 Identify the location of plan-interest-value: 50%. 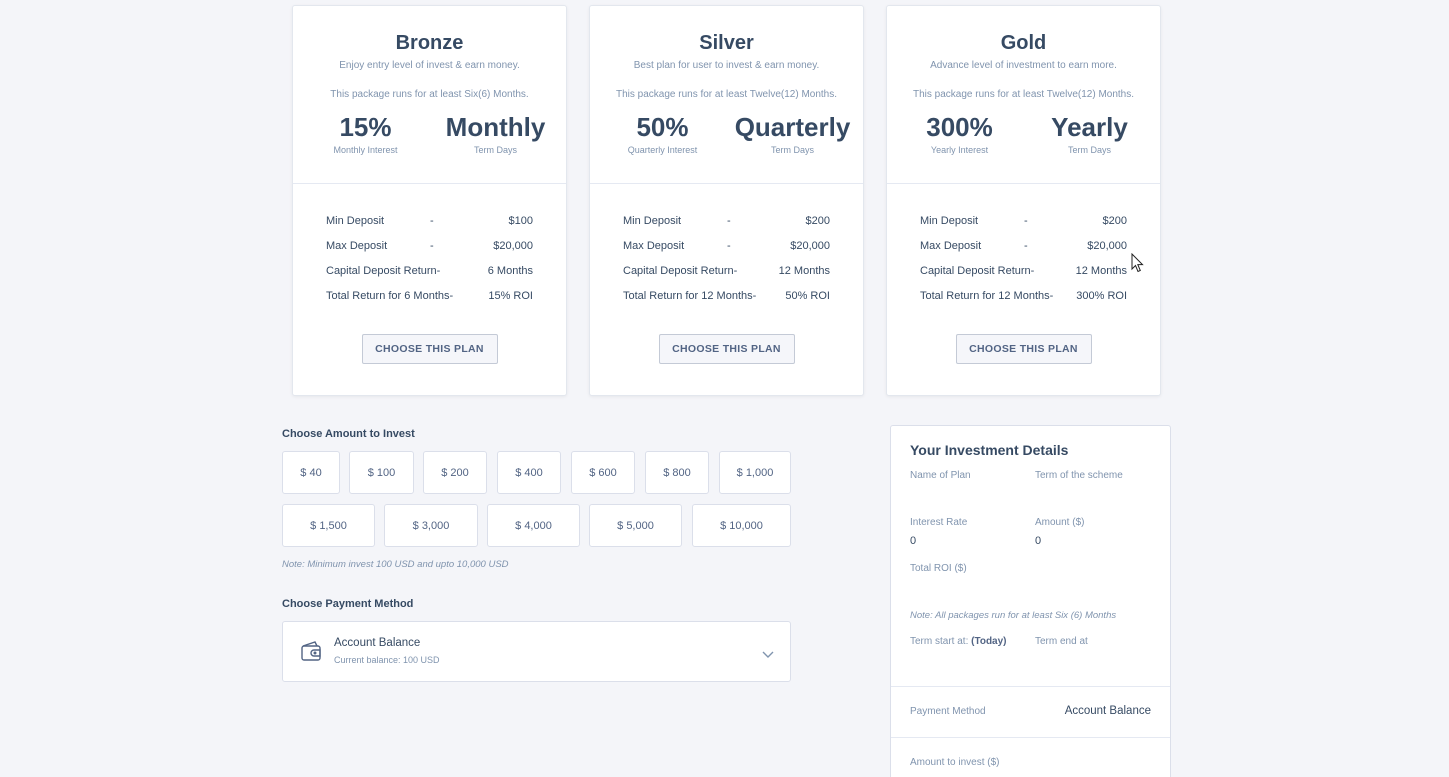
(662, 127).